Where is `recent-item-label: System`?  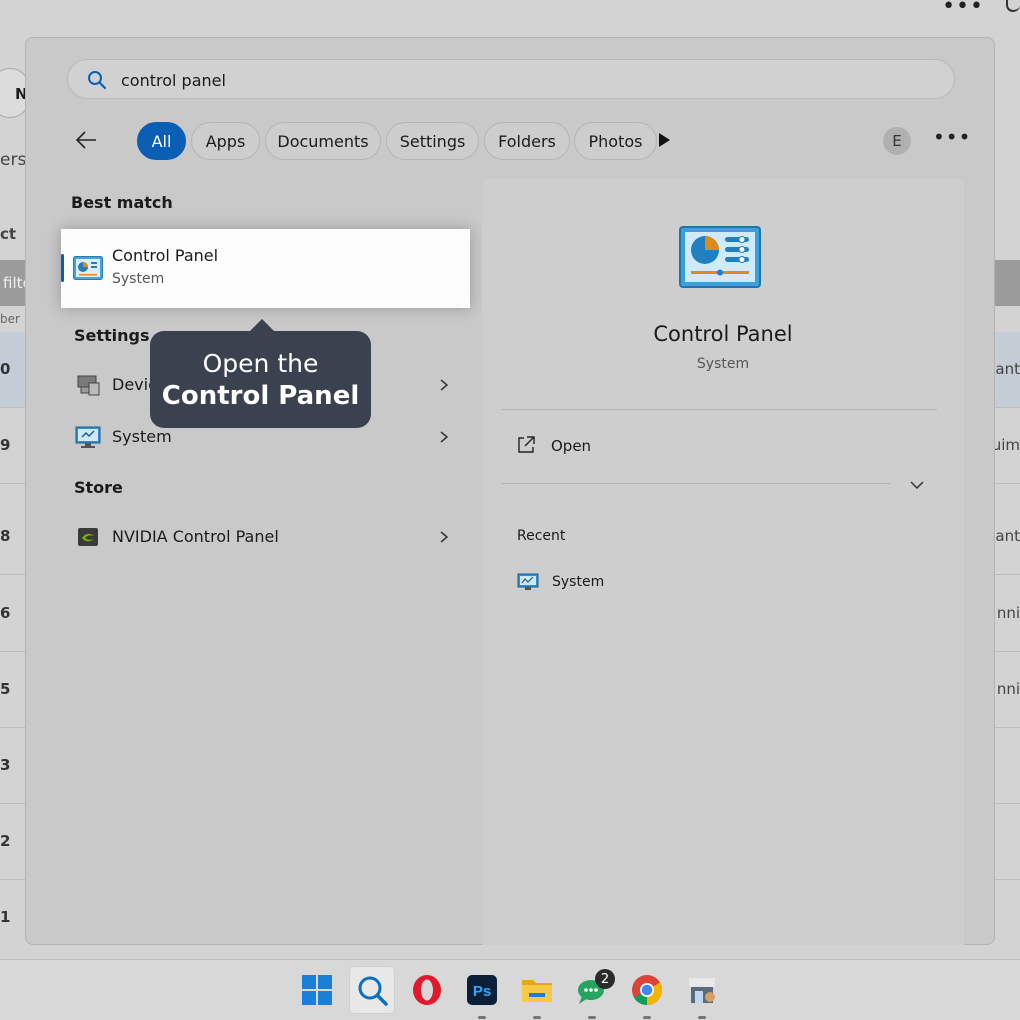 recent-item-label: System is located at coordinates (578, 582).